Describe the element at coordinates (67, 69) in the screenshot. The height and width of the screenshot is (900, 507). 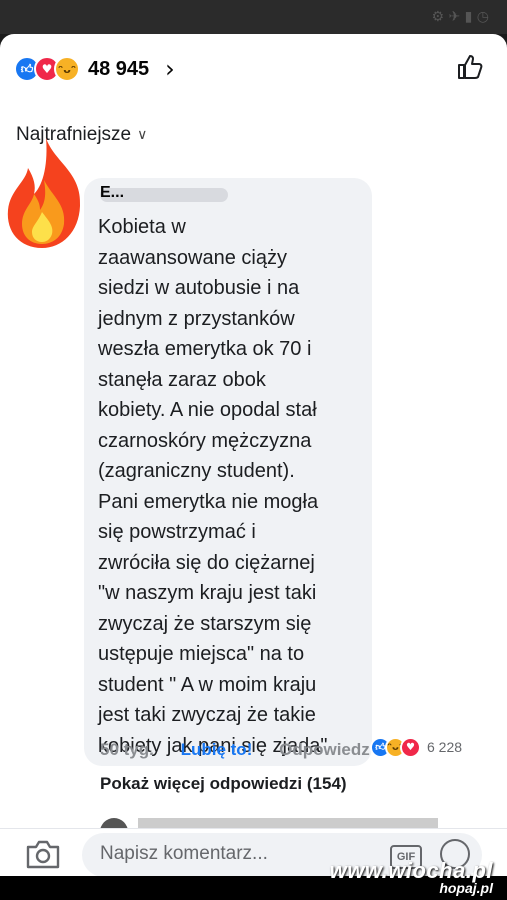
I see `haha-icon: ᵔᴗᵔ` at that location.